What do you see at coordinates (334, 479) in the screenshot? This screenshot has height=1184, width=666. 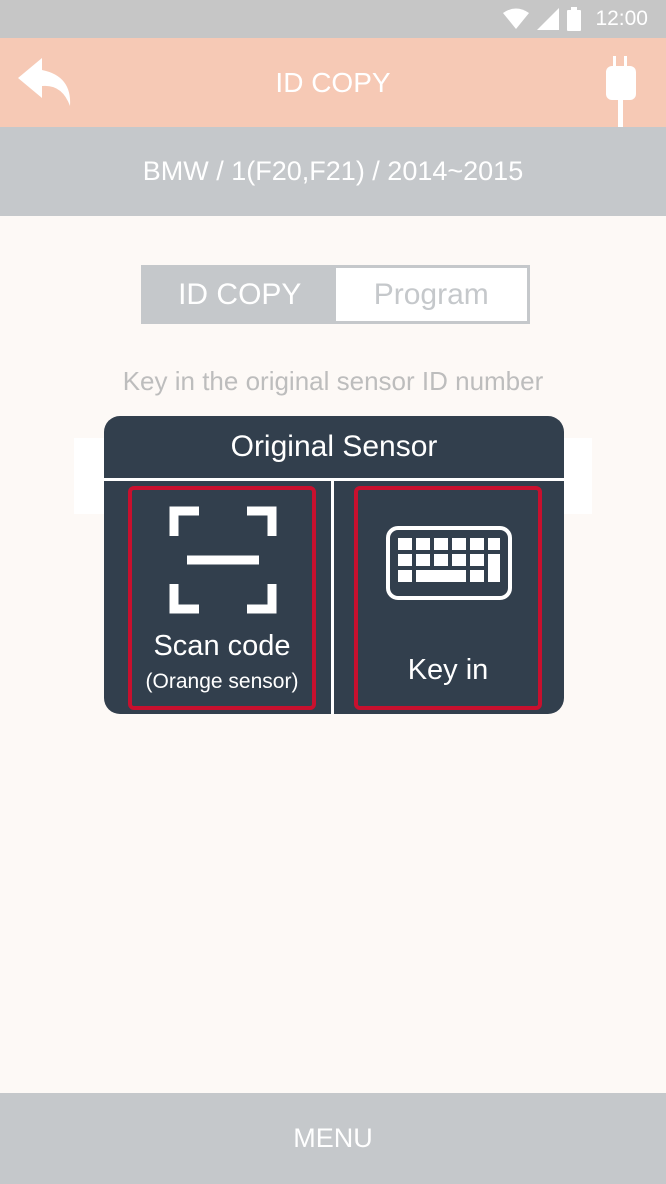 I see `dialog-divider` at bounding box center [334, 479].